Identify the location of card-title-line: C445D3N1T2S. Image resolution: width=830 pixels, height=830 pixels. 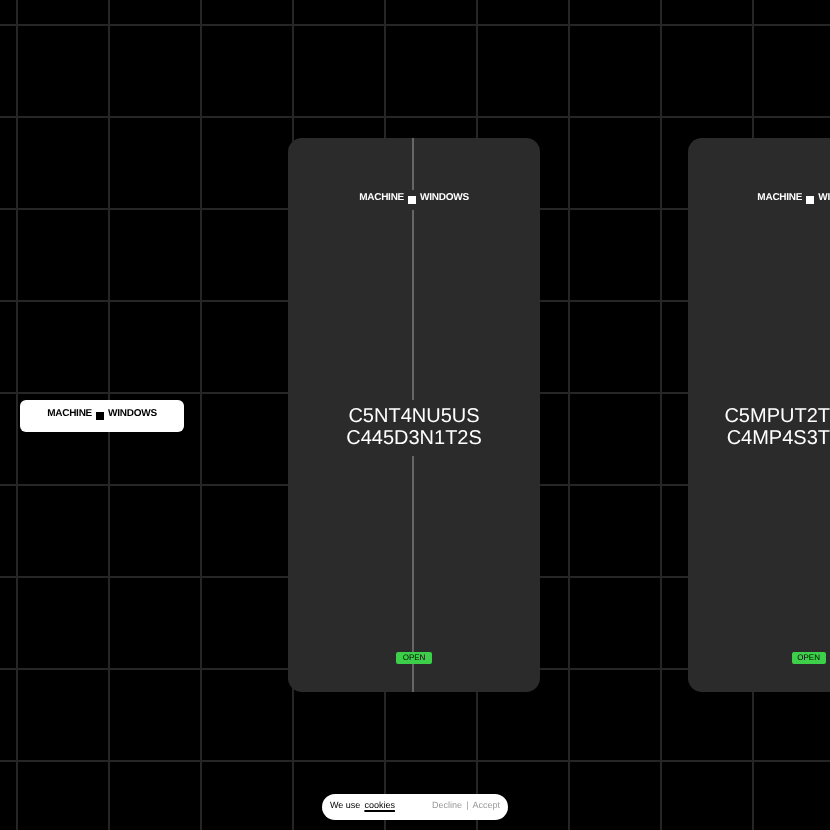
(414, 438).